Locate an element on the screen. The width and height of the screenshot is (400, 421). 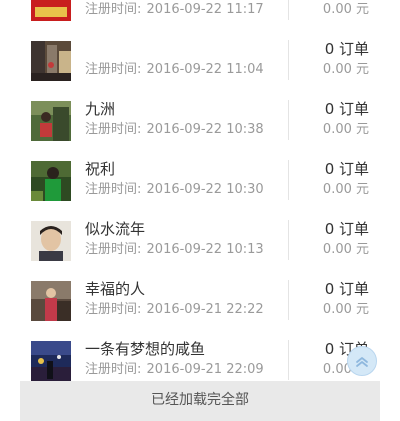
registration-time: 注册时间: 2016-09-21 22:09 is located at coordinates (174, 370).